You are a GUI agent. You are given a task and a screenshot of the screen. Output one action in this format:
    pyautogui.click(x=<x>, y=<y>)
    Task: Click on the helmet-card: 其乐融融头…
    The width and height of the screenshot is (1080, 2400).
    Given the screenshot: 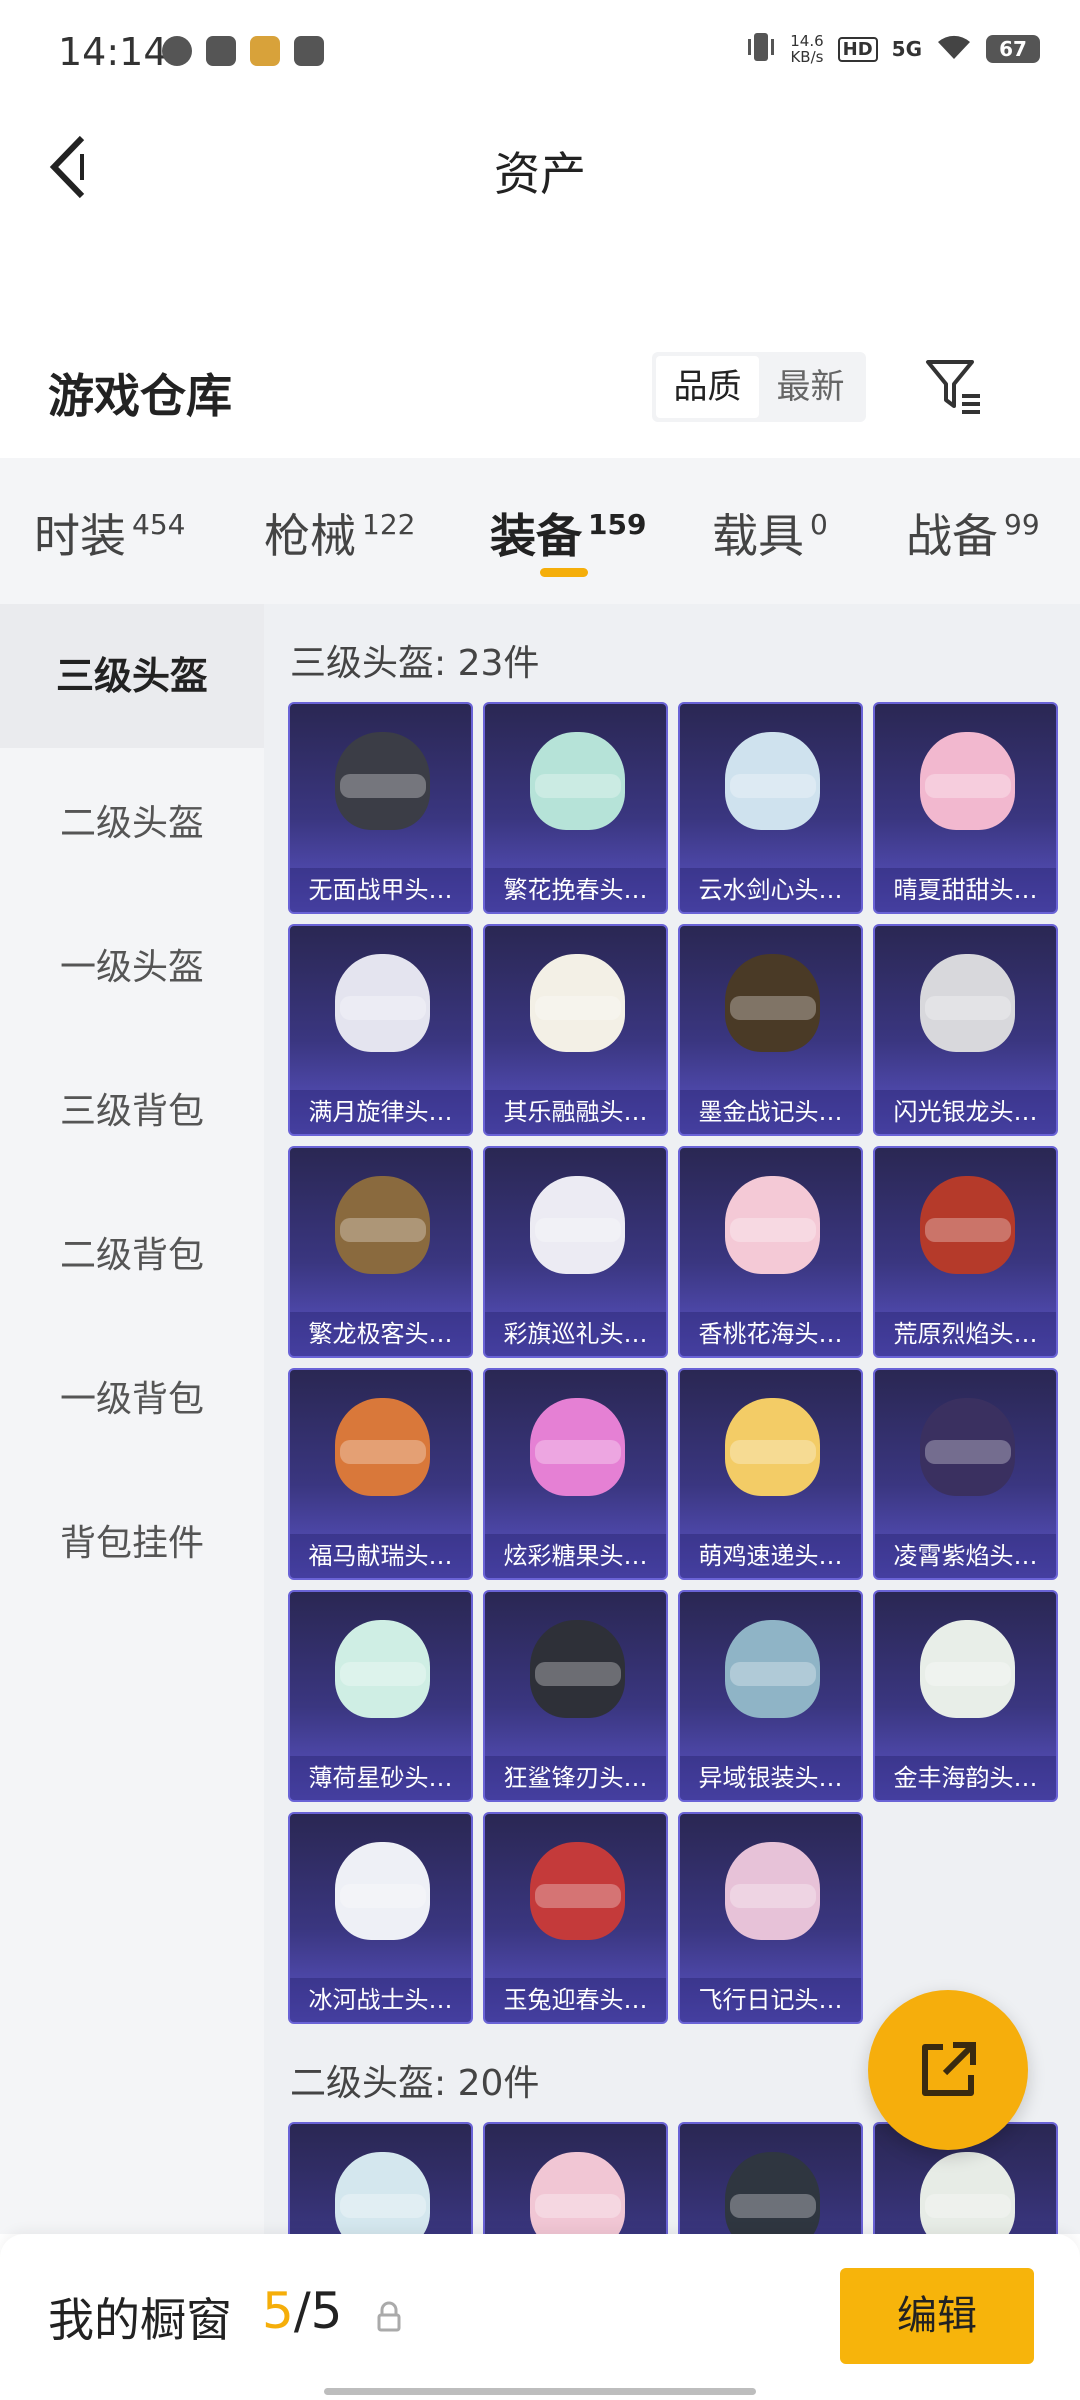 What is the action you would take?
    pyautogui.click(x=575, y=1030)
    